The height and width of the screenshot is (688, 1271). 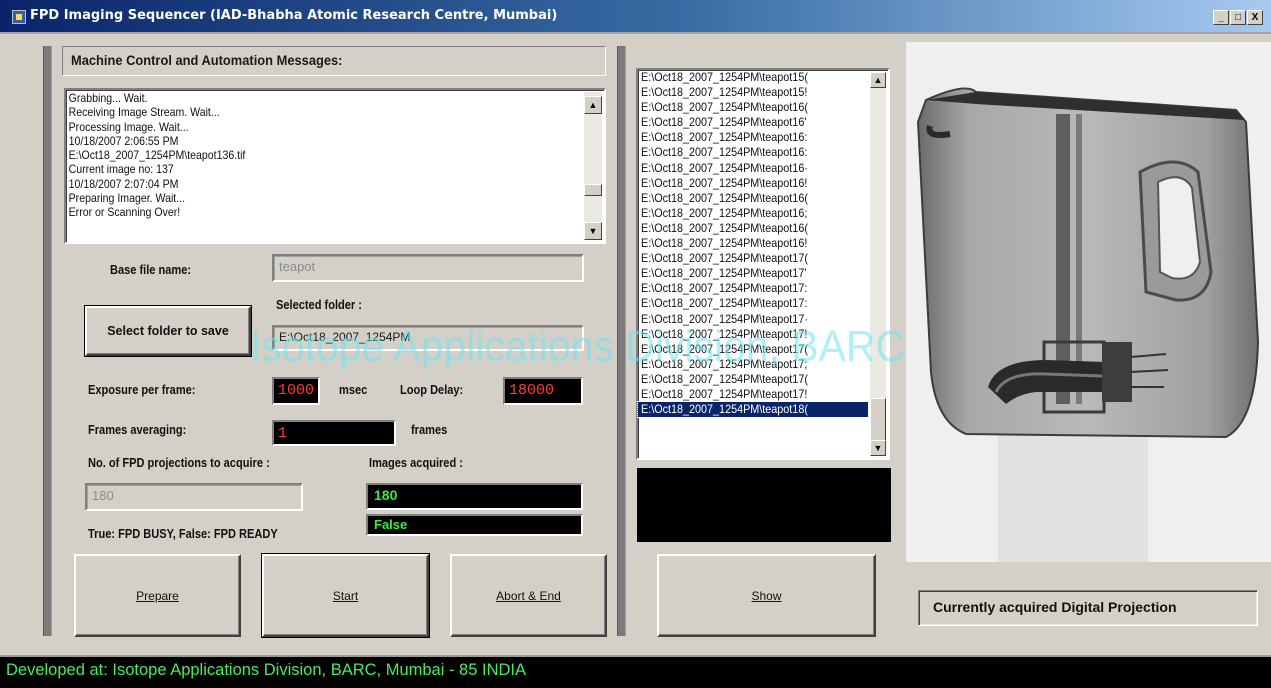 I want to click on file-list-item-label: E:\Oct18_2007_1254PM\teapot16', so click(x=724, y=122).